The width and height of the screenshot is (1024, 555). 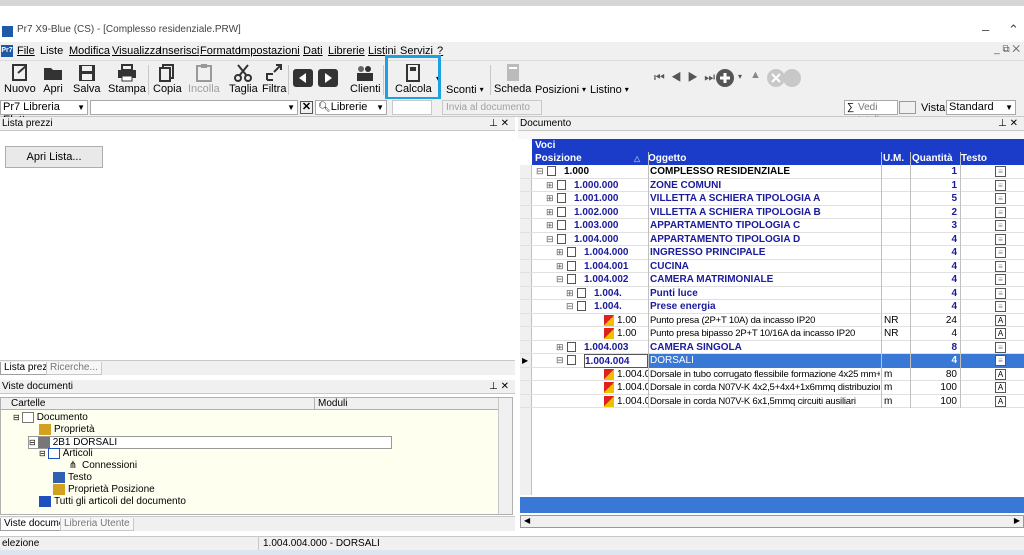 What do you see at coordinates (66, 453) in the screenshot?
I see `tree-node-articoli: ⊟ Articoli` at bounding box center [66, 453].